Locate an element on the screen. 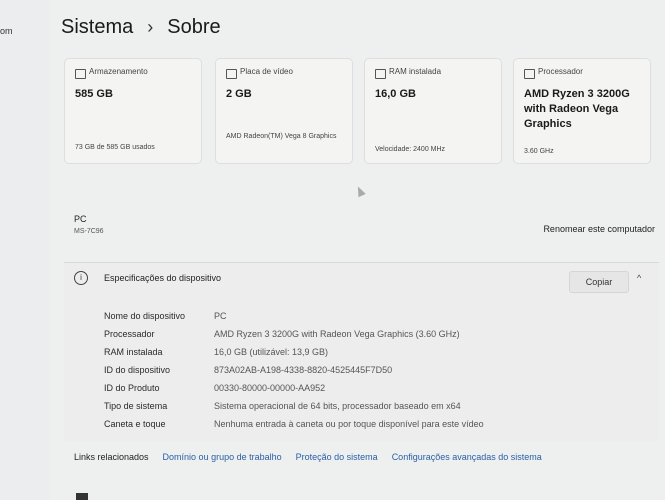 The width and height of the screenshot is (665, 500). storage-icon is located at coordinates (80, 74).